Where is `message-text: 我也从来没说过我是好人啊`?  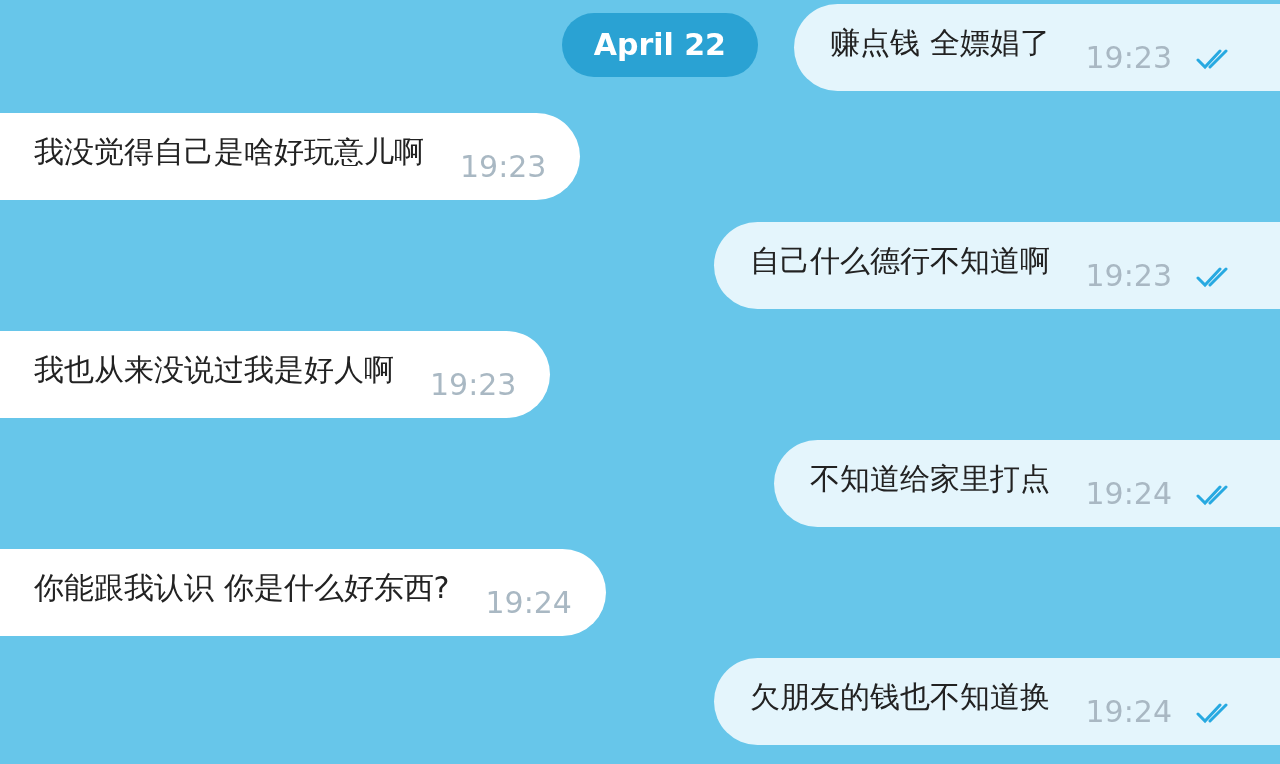
message-text: 我也从来没说过我是好人啊 is located at coordinates (214, 370).